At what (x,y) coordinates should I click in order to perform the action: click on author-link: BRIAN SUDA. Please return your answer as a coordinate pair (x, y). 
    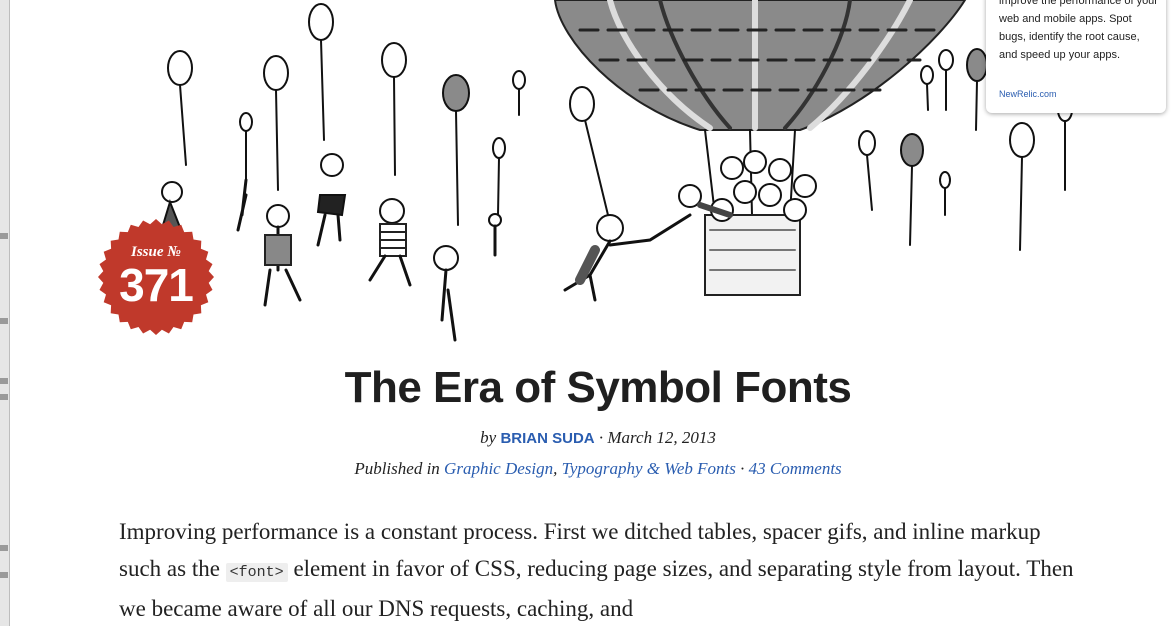
    Looking at the image, I should click on (547, 438).